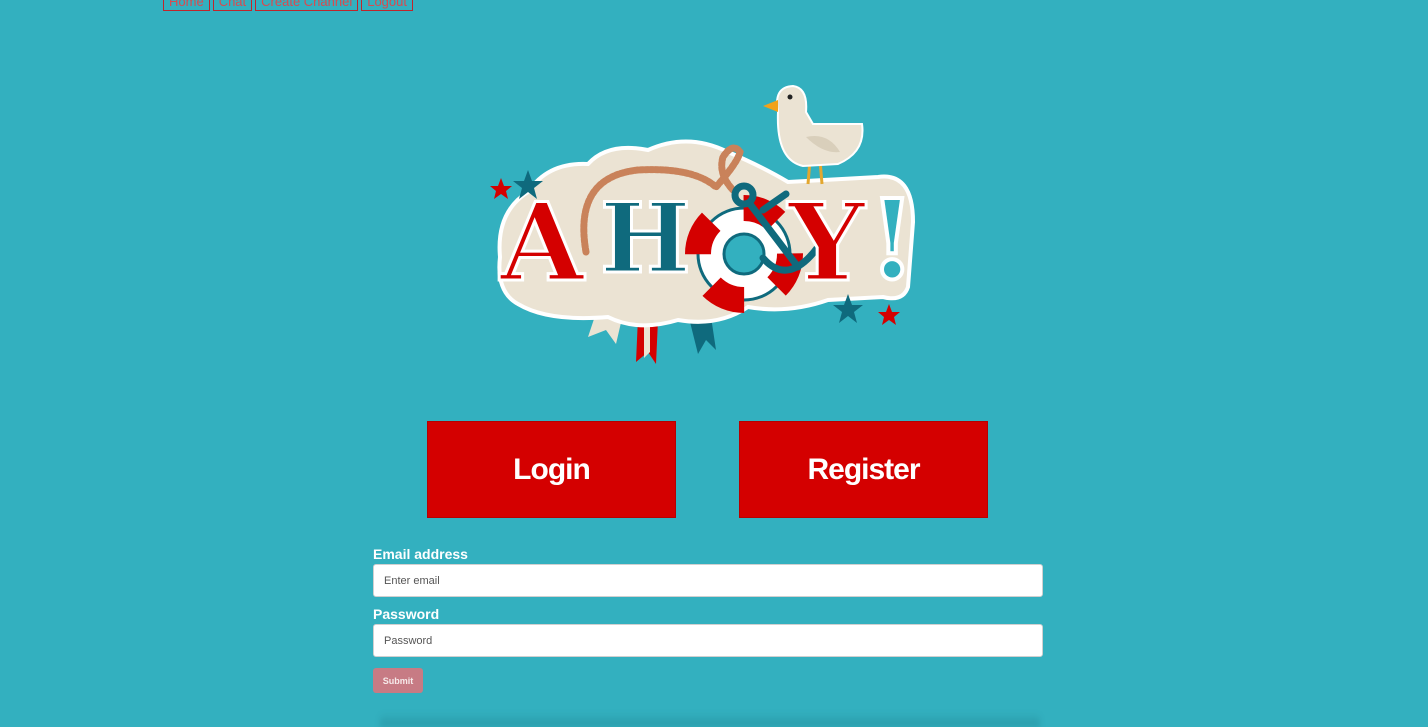 The height and width of the screenshot is (727, 1428). What do you see at coordinates (863, 469) in the screenshot?
I see `register-button: Register` at bounding box center [863, 469].